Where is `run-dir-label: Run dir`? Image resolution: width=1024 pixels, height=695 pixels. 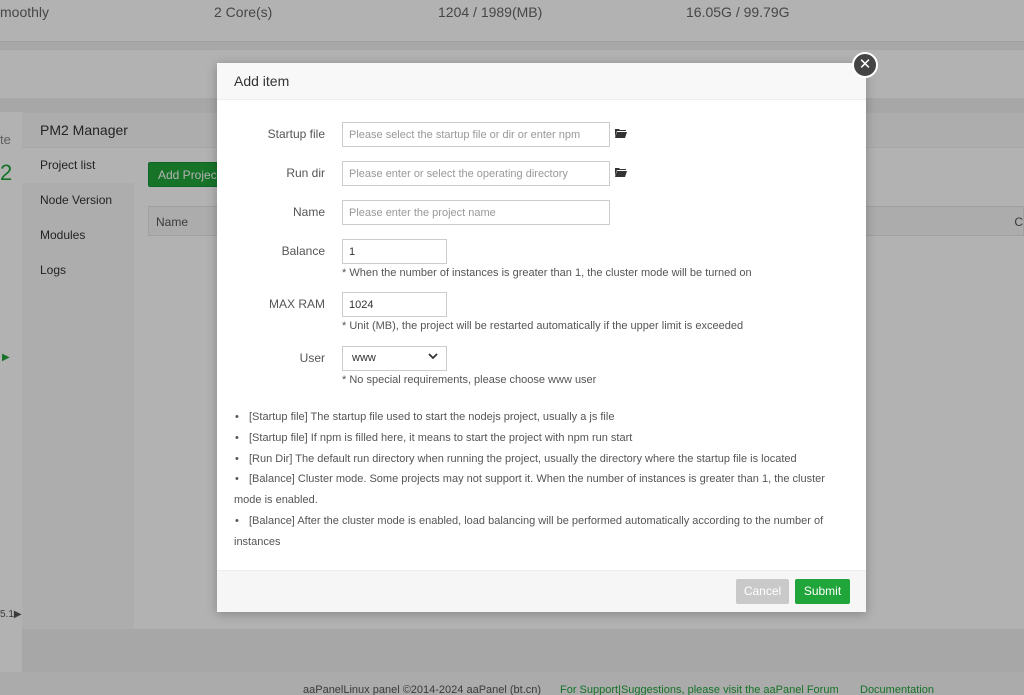 run-dir-label: Run dir is located at coordinates (305, 173).